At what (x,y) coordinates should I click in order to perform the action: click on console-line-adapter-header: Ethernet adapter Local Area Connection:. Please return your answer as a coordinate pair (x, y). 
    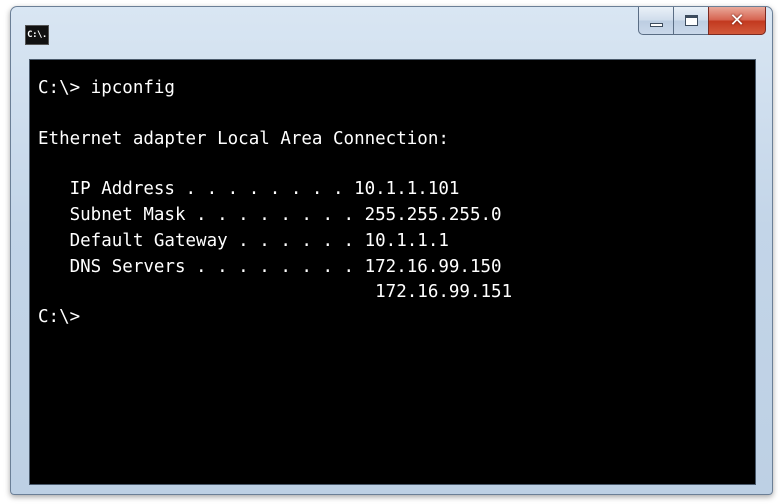
    Looking at the image, I should click on (243, 139).